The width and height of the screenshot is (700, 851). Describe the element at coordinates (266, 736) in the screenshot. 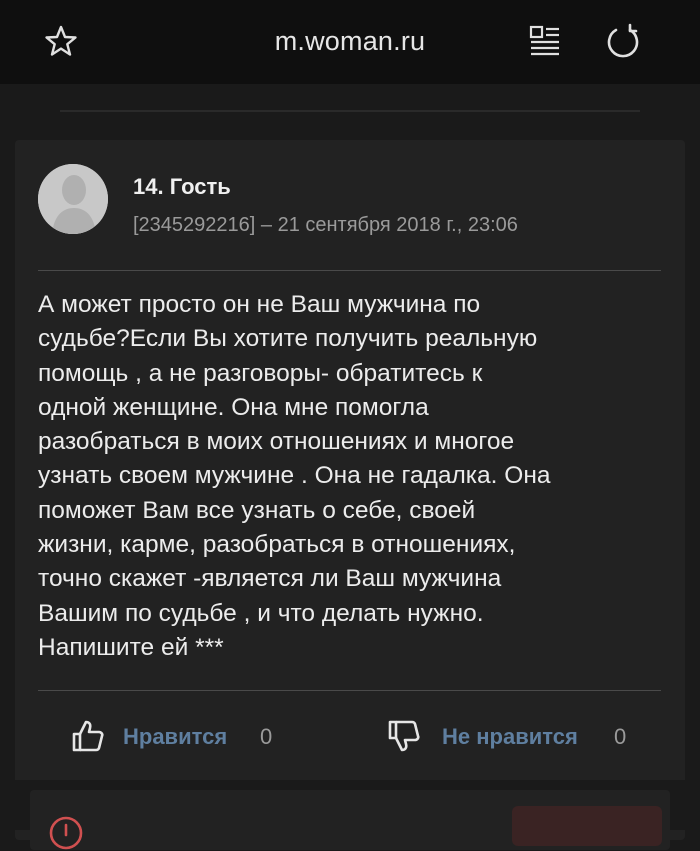

I see `like-count: 0` at that location.